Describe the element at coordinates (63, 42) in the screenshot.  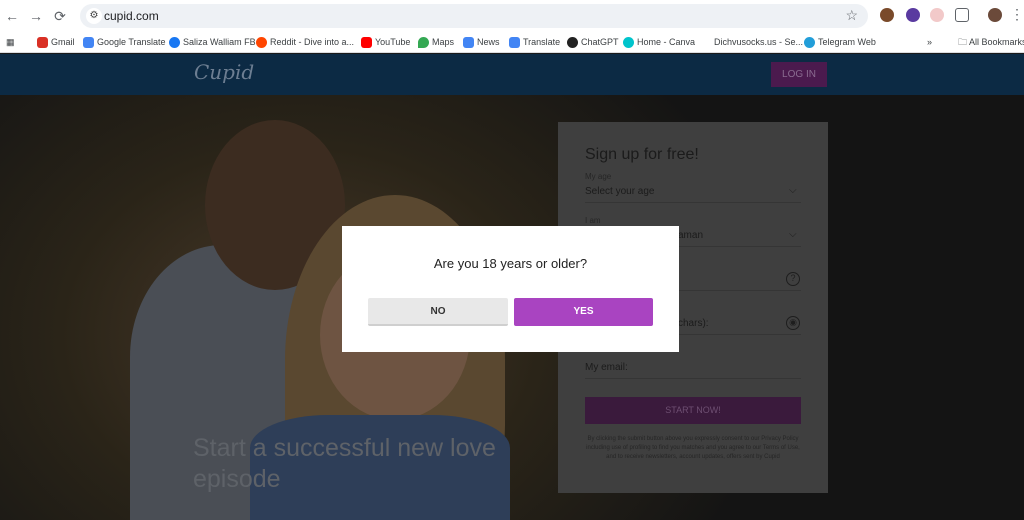
I see `bookmark-label: Gmail` at that location.